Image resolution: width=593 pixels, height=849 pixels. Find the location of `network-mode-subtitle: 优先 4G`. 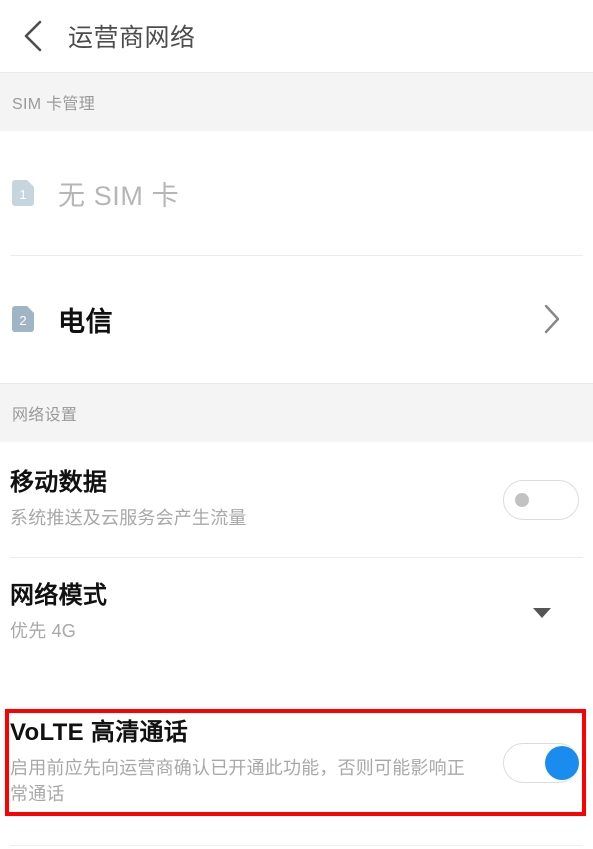

network-mode-subtitle: 优先 4G is located at coordinates (43, 630).